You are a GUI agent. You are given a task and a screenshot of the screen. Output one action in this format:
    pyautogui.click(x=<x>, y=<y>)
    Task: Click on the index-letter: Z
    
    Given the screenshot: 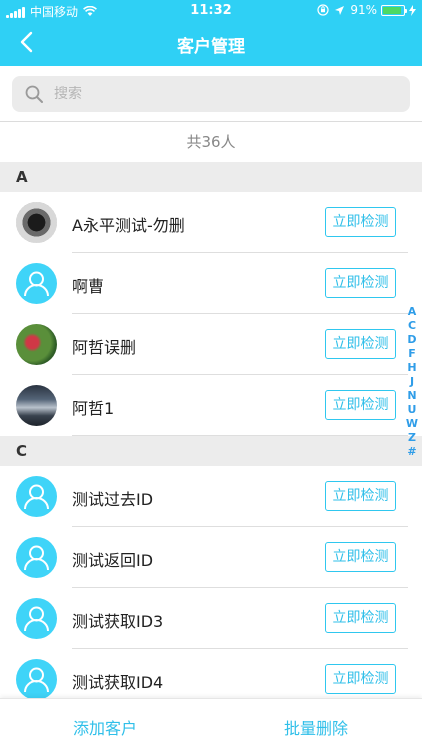 What is the action you would take?
    pyautogui.click(x=412, y=438)
    